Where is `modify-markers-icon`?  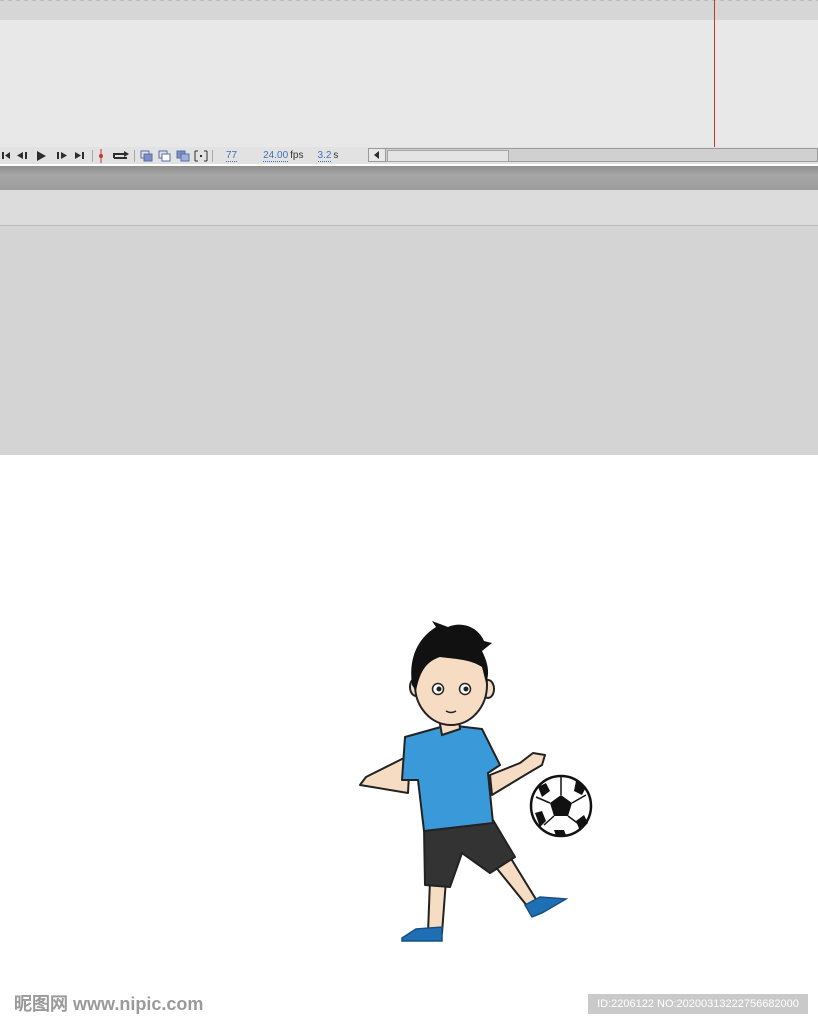
modify-markers-icon is located at coordinates (201, 156).